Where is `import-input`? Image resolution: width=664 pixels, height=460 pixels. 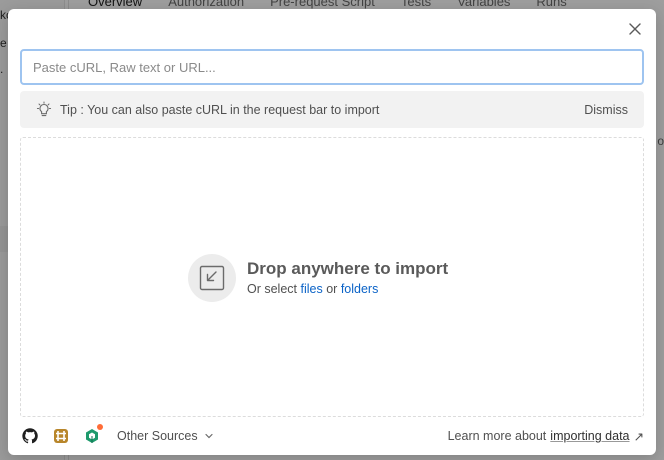
import-input is located at coordinates (332, 67).